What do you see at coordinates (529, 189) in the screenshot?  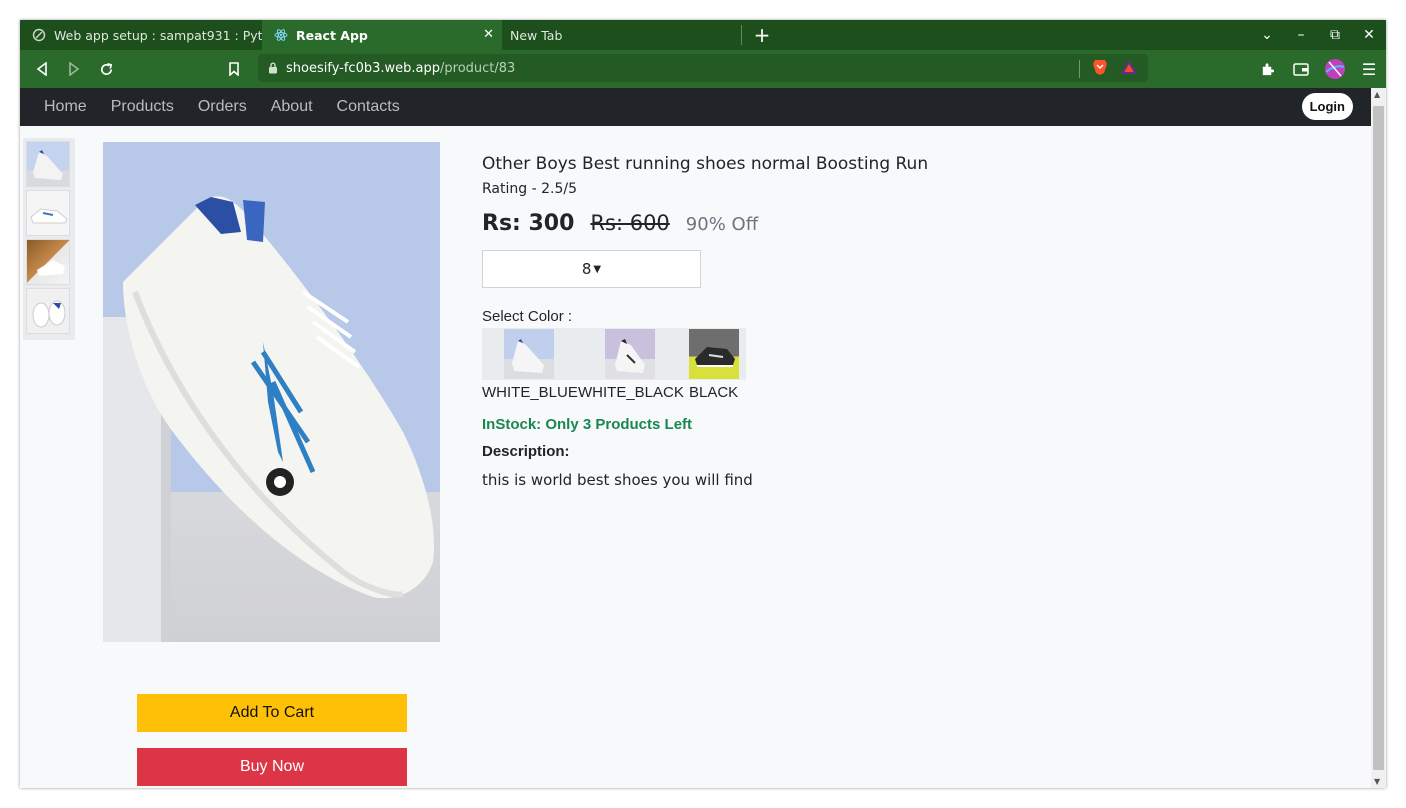 I see `product-rating: Rating - 2.5/5` at bounding box center [529, 189].